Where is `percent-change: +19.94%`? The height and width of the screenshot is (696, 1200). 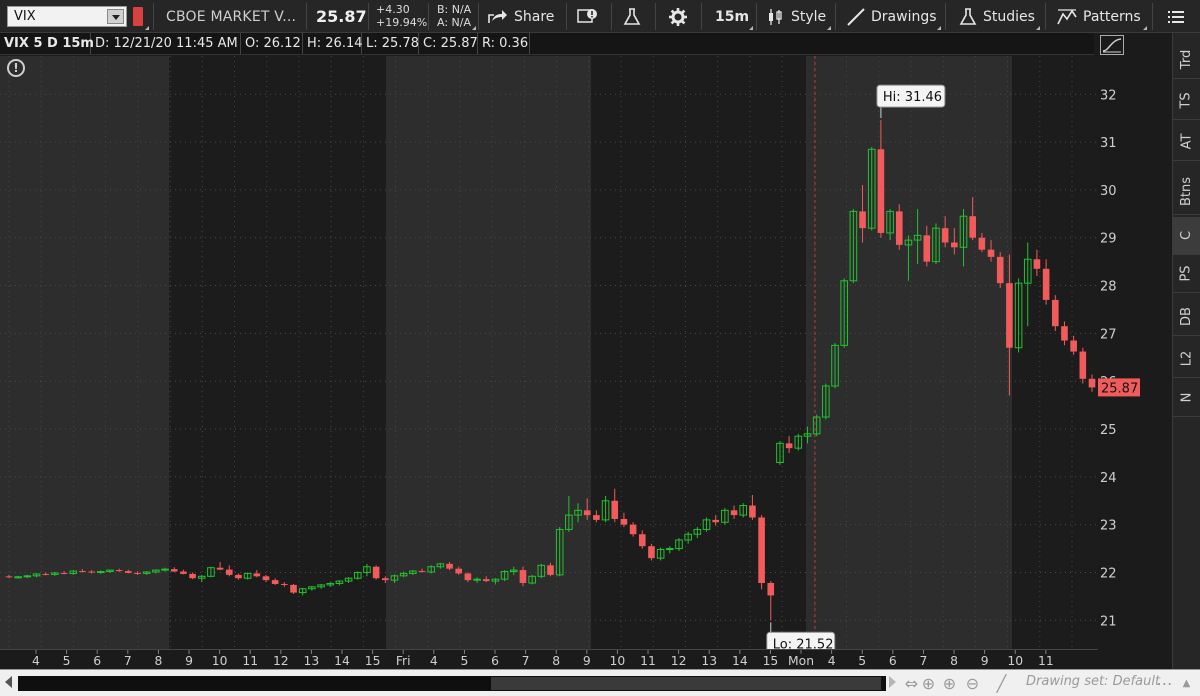
percent-change: +19.94% is located at coordinates (402, 22).